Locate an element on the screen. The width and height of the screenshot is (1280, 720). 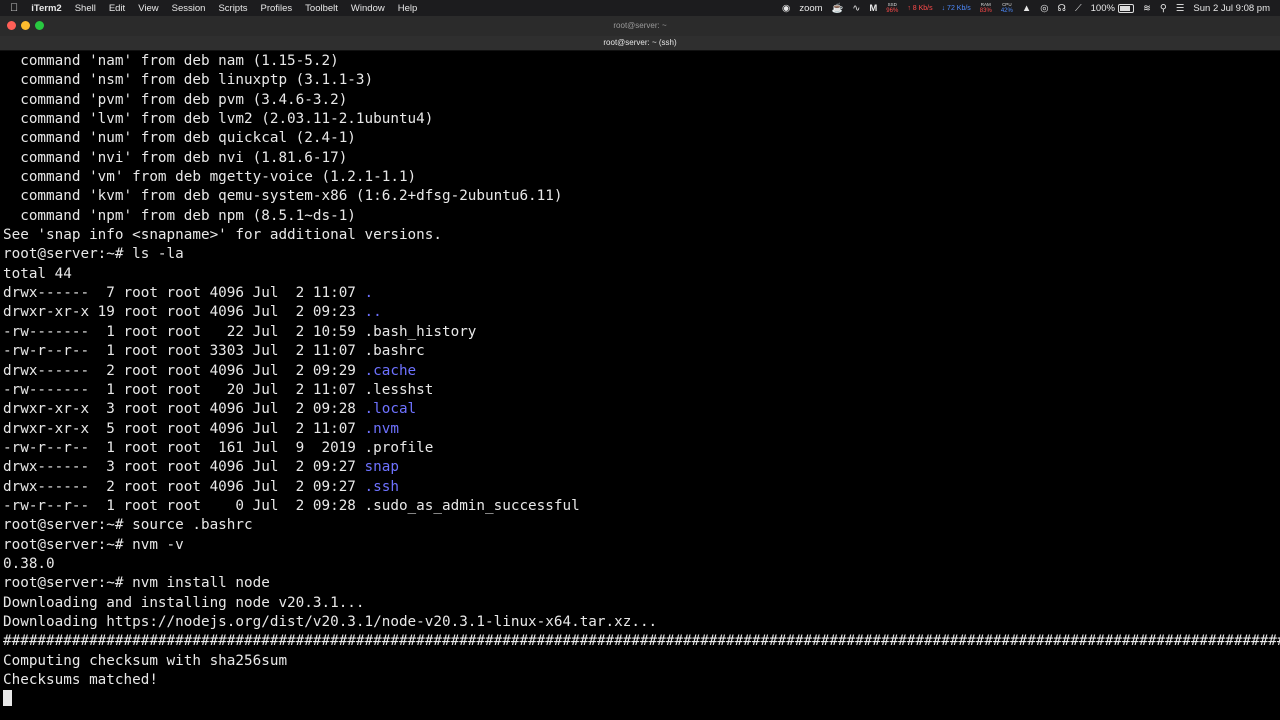
wifi-icon: ≋ is located at coordinates (1147, 8).